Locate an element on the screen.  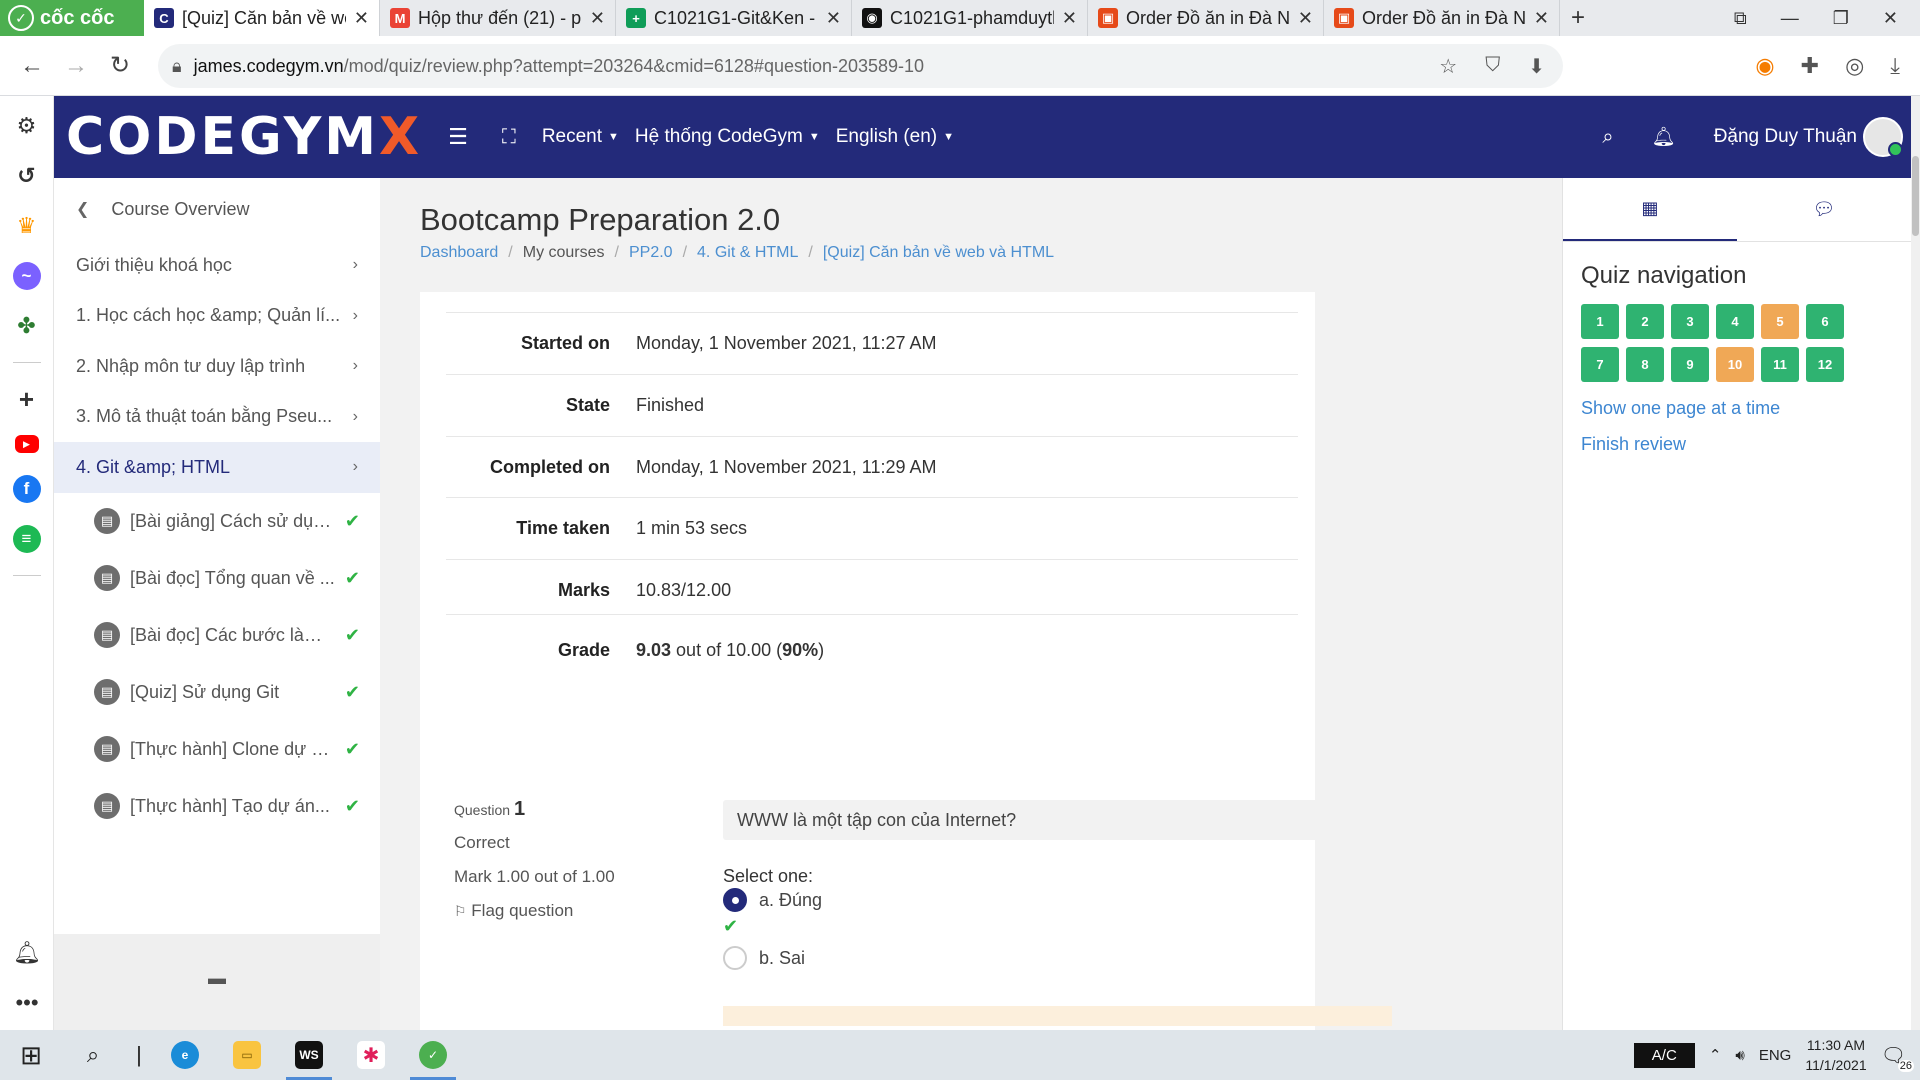
reload-button: ↻ is located at coordinates (120, 66).